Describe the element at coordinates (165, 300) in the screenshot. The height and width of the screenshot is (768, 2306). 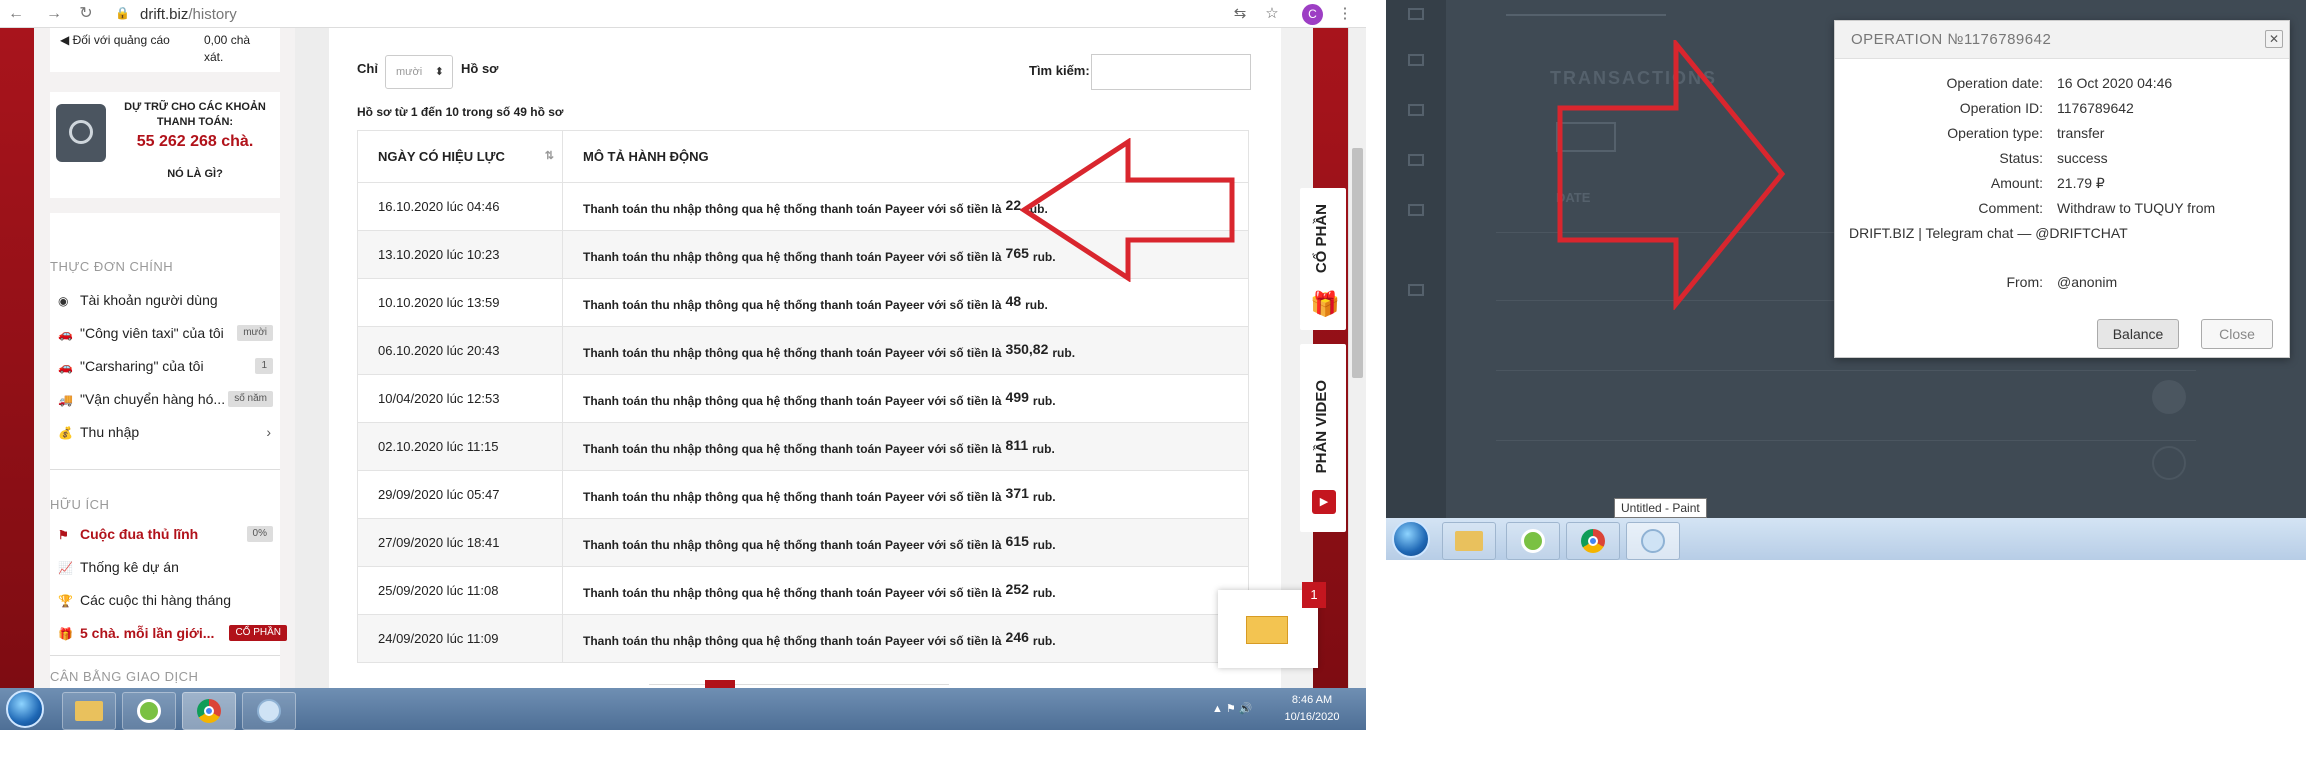
I see `menu-item-user-account: ◉ Tài khoản người dùng` at that location.